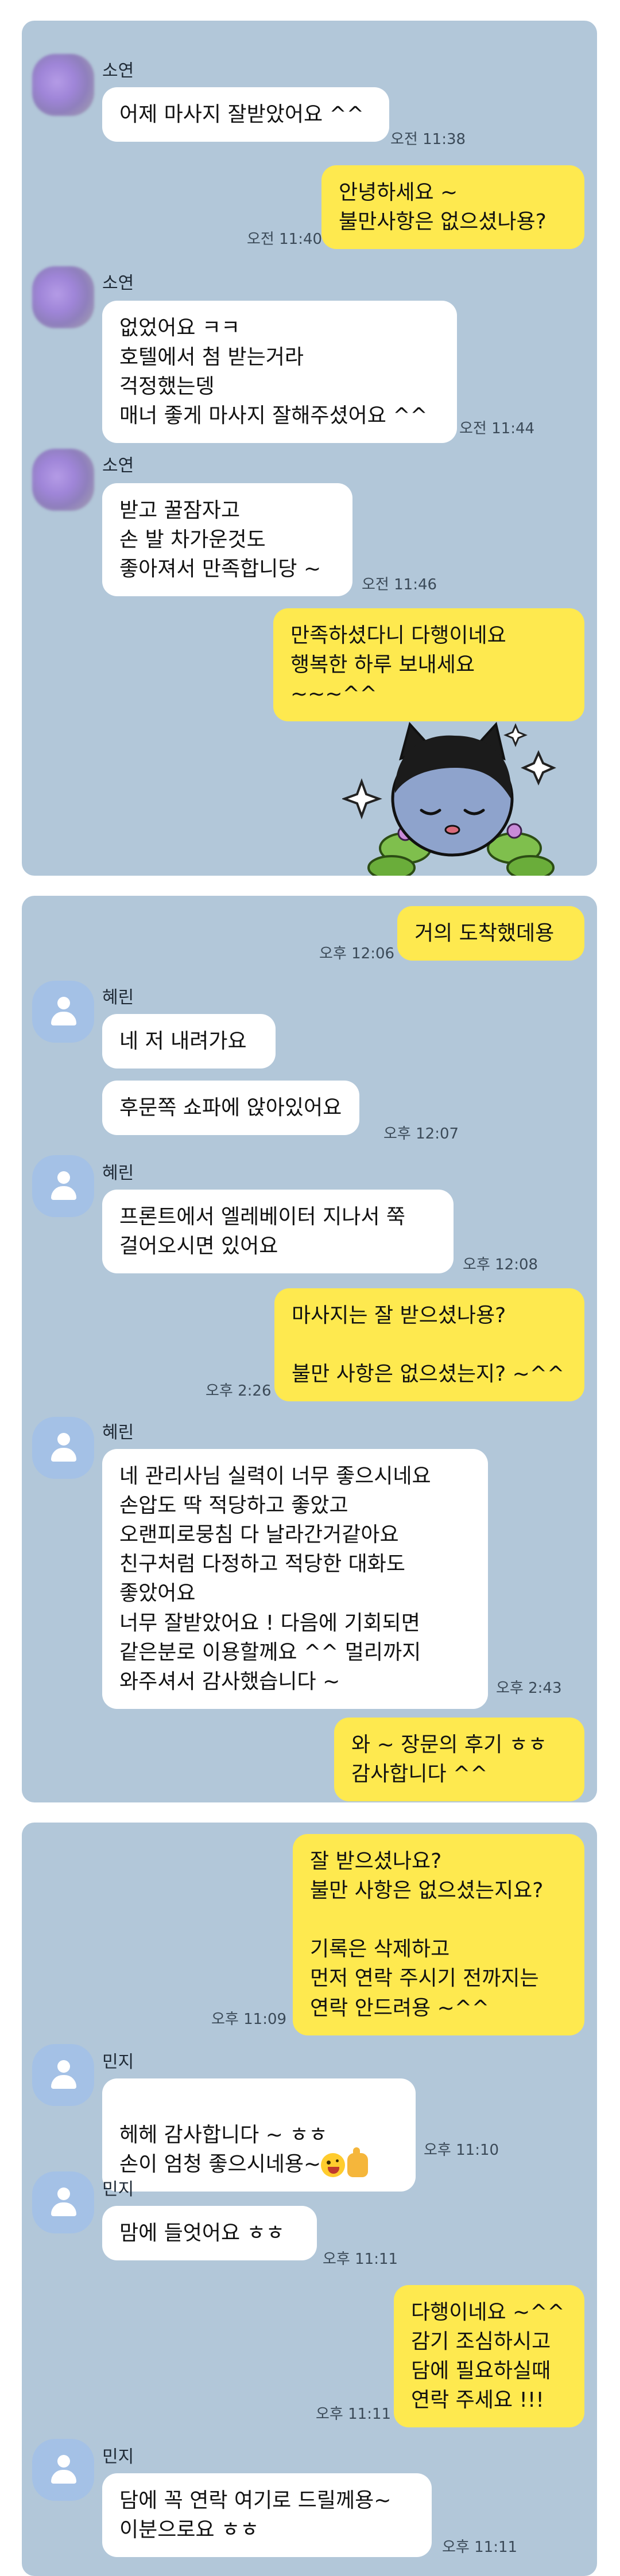  Describe the element at coordinates (421, 1134) in the screenshot. I see `message-time: 오후 12:07` at that location.